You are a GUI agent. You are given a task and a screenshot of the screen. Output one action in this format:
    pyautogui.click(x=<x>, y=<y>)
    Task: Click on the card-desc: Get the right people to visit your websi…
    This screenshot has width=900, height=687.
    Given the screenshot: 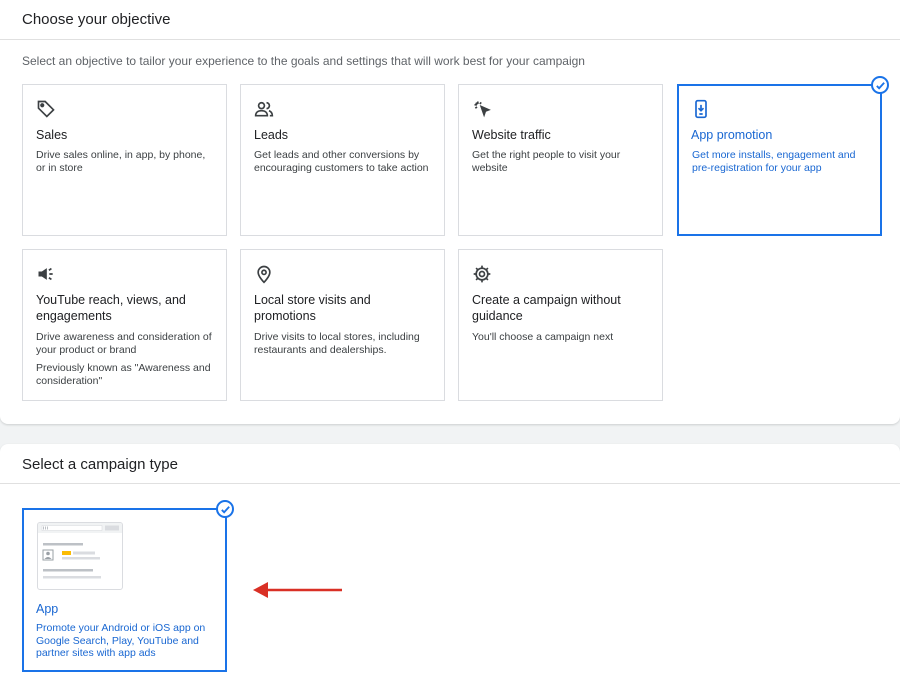 What is the action you would take?
    pyautogui.click(x=546, y=161)
    